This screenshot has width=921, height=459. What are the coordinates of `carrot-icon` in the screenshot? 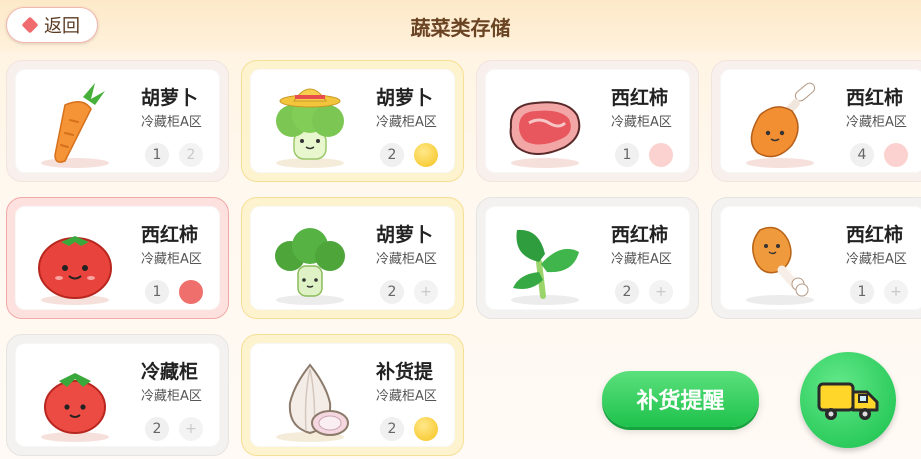 It's located at (75, 125).